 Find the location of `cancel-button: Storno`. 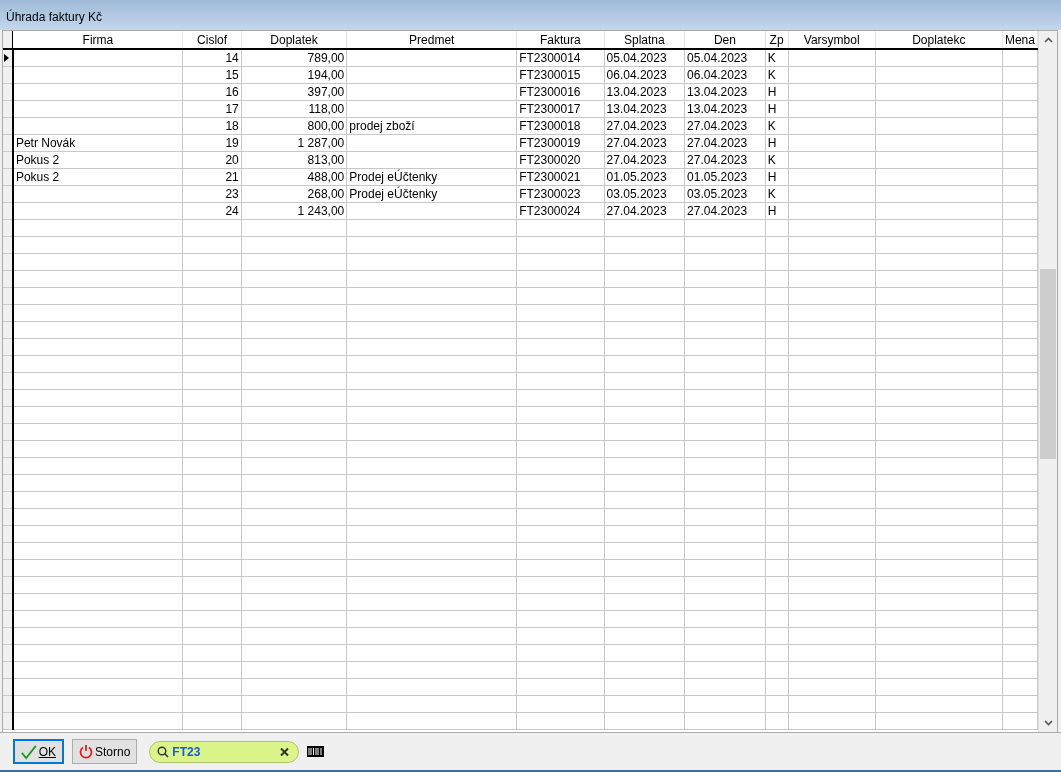

cancel-button: Storno is located at coordinates (105, 751).